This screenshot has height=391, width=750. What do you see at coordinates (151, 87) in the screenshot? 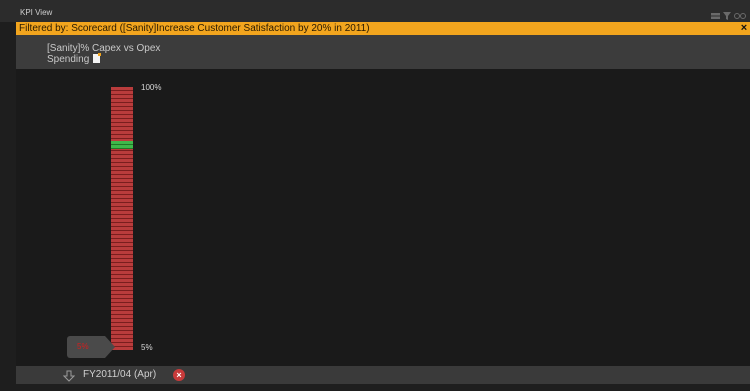
I see `scale-max-label: 100%` at bounding box center [151, 87].